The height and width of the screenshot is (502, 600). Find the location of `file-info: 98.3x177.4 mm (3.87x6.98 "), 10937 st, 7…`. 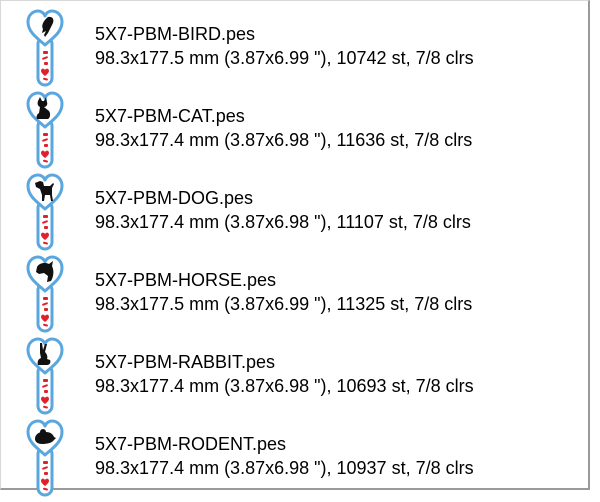

file-info: 98.3x177.4 mm (3.87x6.98 "), 10937 st, 7… is located at coordinates (284, 468).